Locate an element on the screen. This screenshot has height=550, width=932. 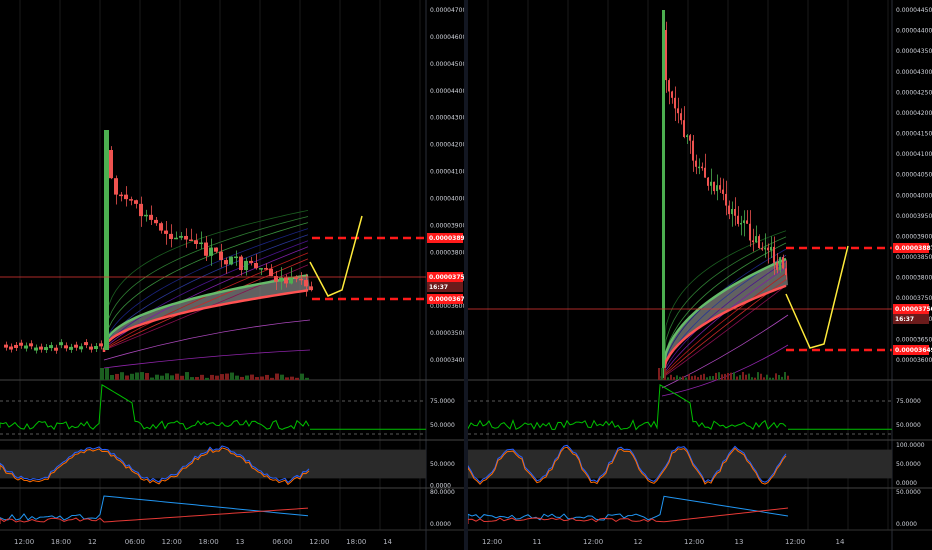
price-tag-label: 16:37 is located at coordinates (904, 319).